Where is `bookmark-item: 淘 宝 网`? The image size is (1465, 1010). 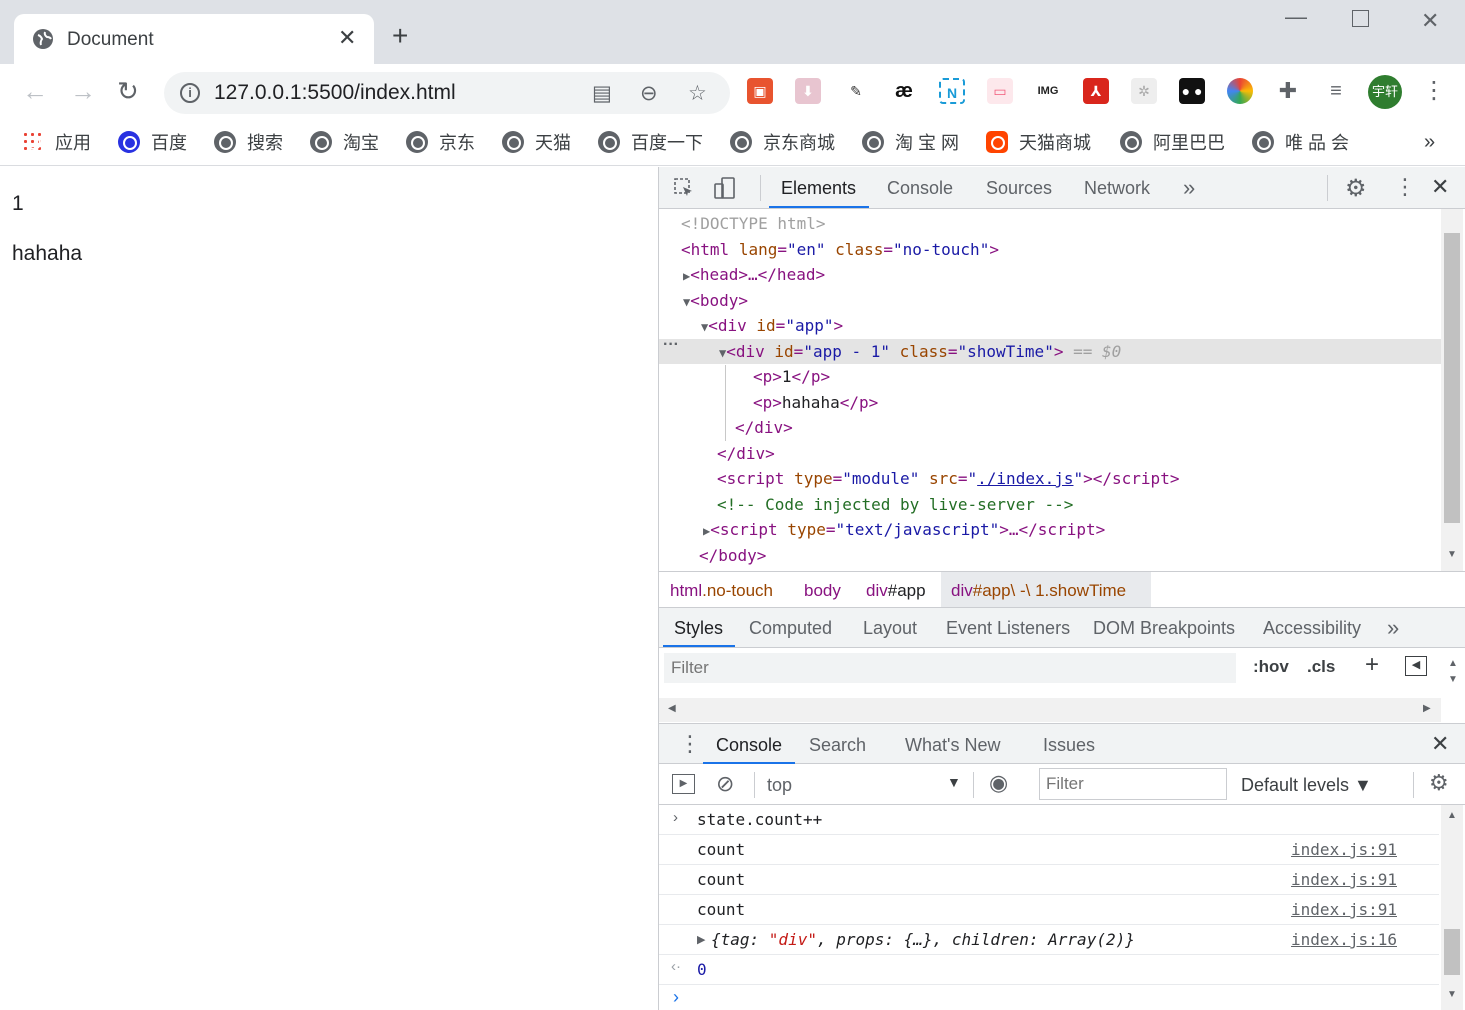 bookmark-item: 淘 宝 网 is located at coordinates (910, 142).